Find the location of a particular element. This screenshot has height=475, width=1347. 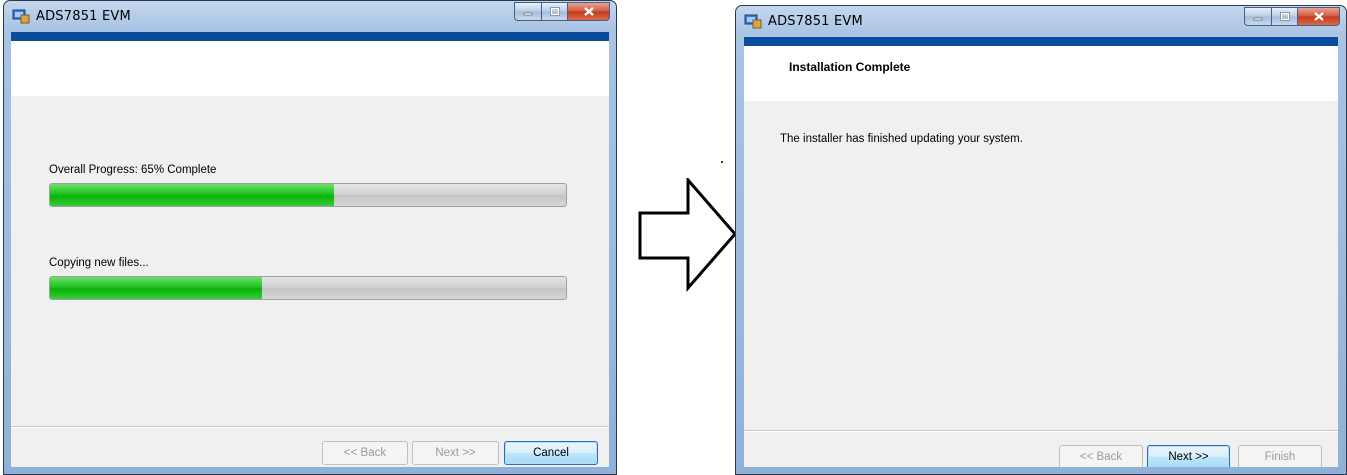

right-arrow-icon is located at coordinates (687, 235).